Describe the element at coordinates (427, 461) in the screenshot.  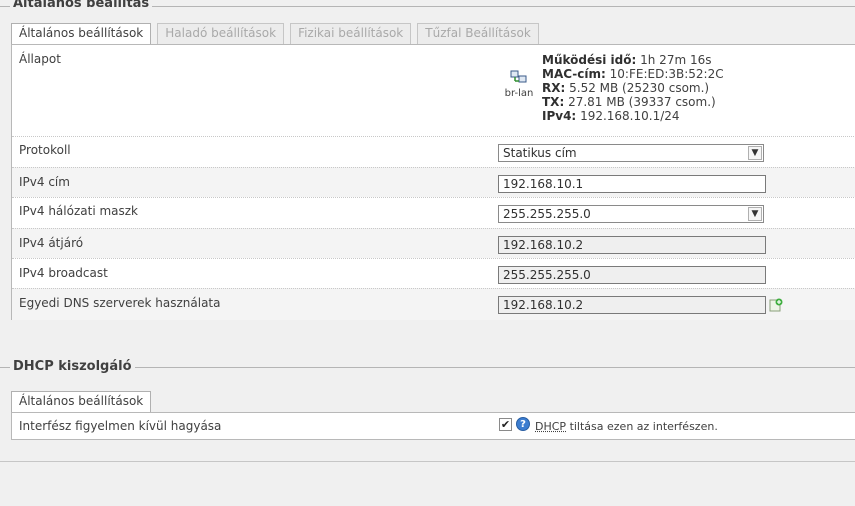
I see `section-divider` at that location.